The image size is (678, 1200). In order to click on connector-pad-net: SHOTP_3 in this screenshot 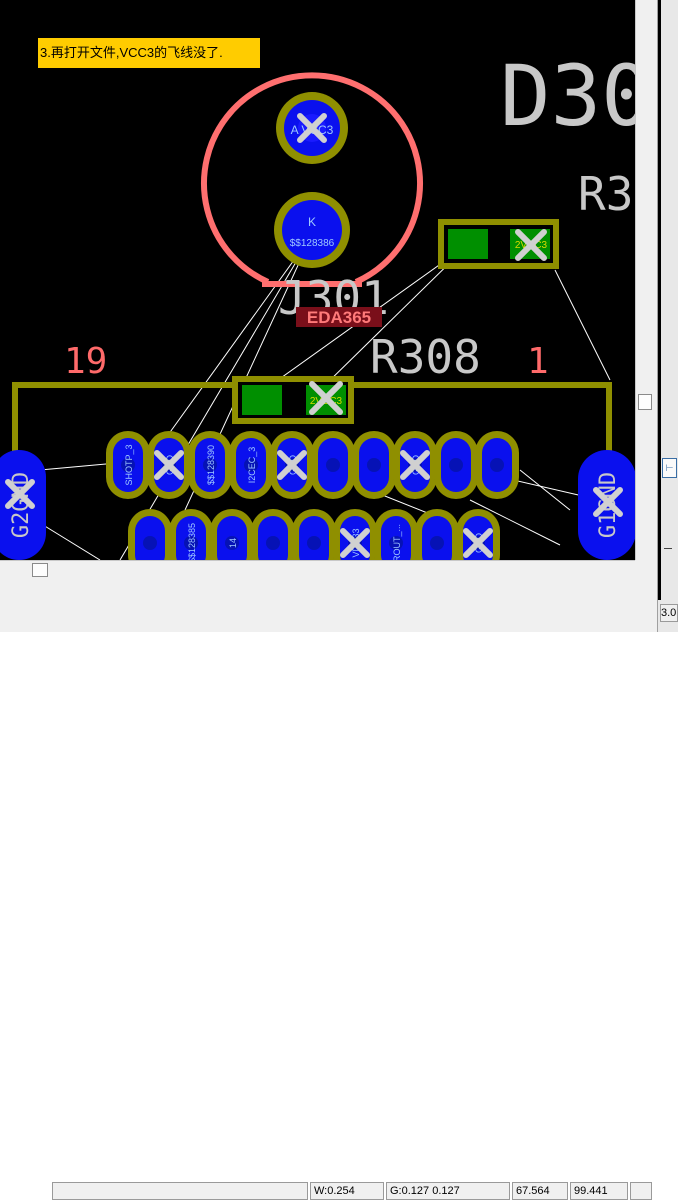, I will do `click(129, 464)`.